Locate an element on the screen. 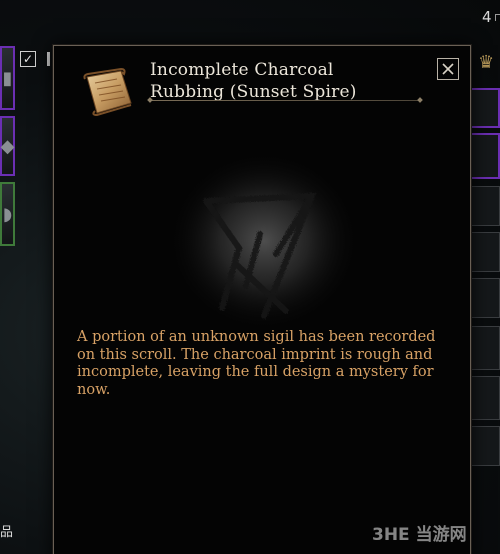 Image resolution: width=500 pixels, height=554 pixels. checkmark-icon: ✓ is located at coordinates (28, 59).